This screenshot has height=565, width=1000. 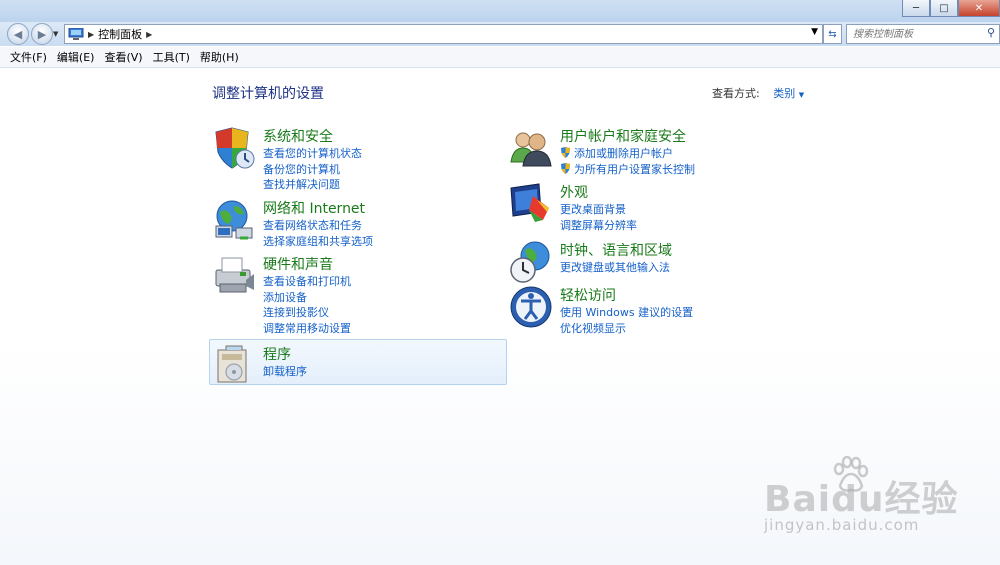 I want to click on window-controls: ─ □ ✕, so click(x=951, y=9).